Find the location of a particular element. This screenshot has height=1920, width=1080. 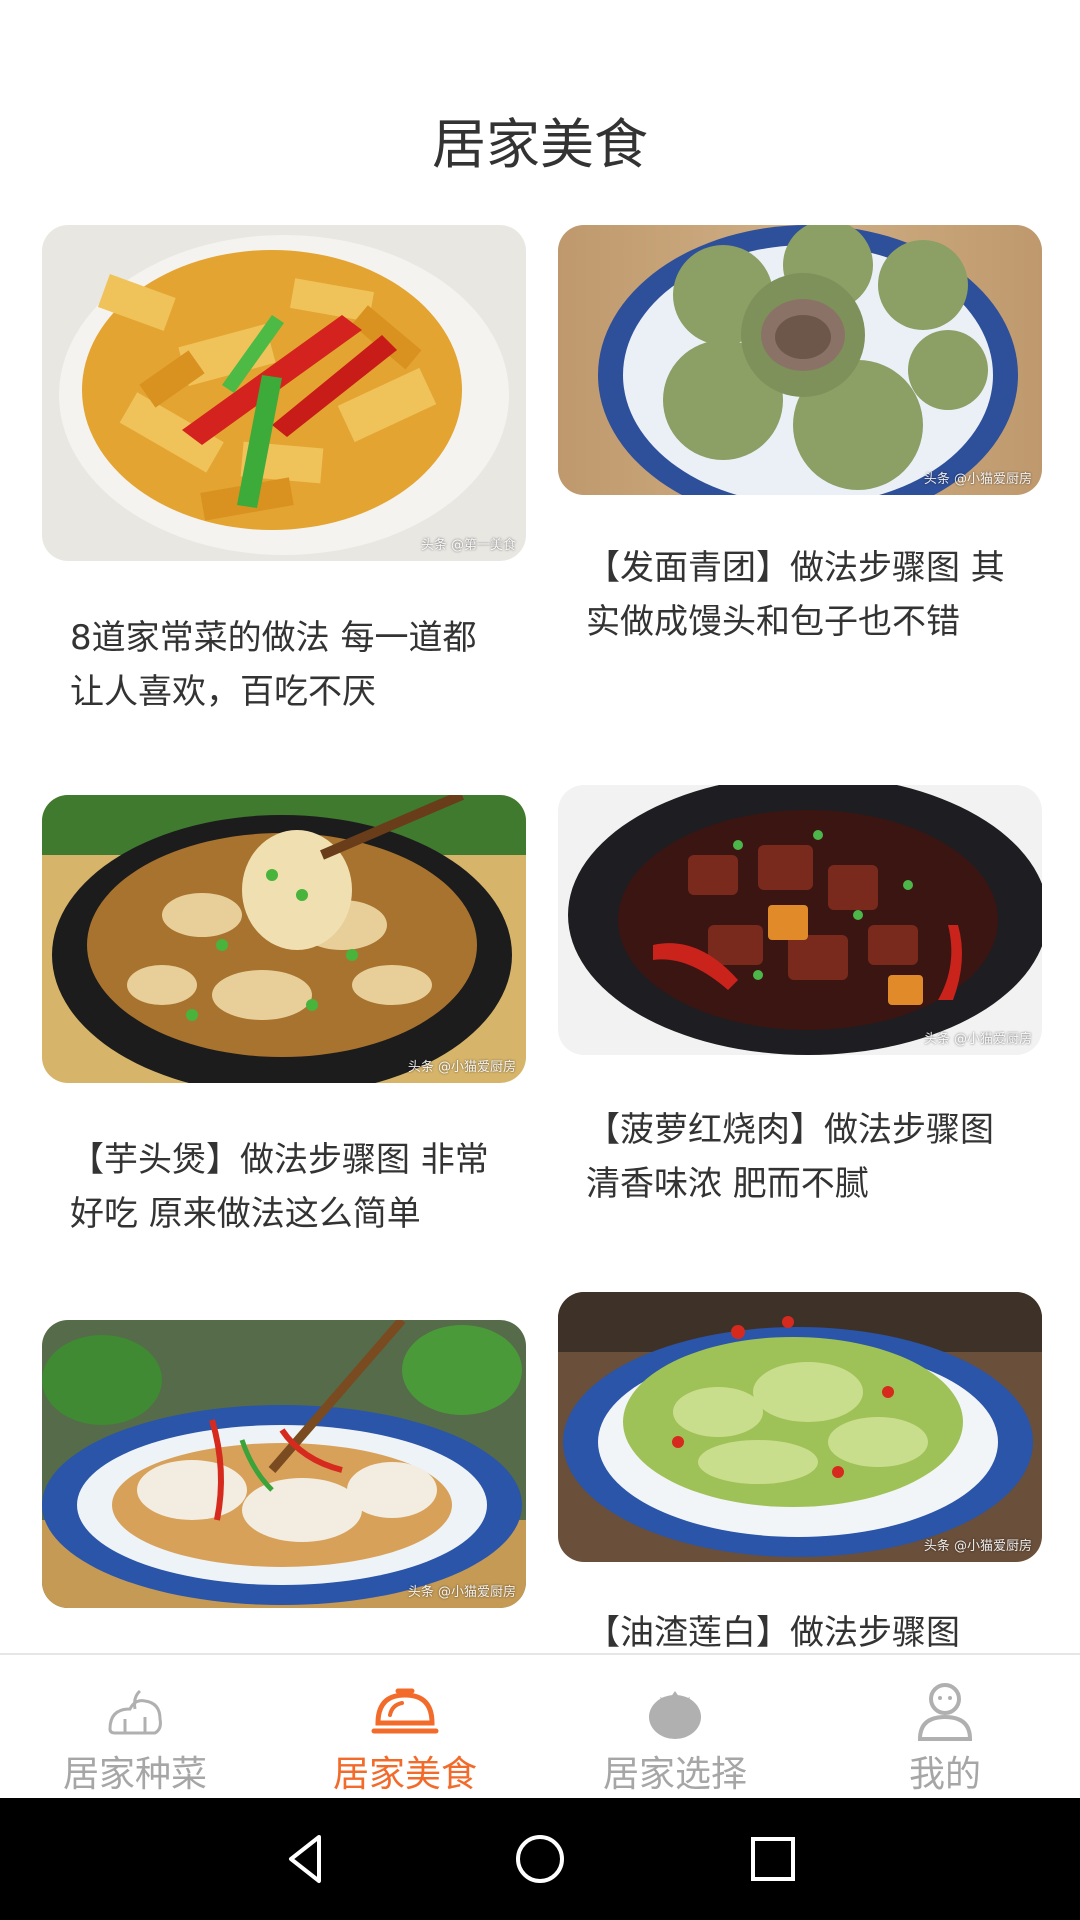

recipe-card: 头条 @小猫爱厨房 【发面青团】做法步骤图 其实做成馒头和包子也不错 is located at coordinates (800, 437).